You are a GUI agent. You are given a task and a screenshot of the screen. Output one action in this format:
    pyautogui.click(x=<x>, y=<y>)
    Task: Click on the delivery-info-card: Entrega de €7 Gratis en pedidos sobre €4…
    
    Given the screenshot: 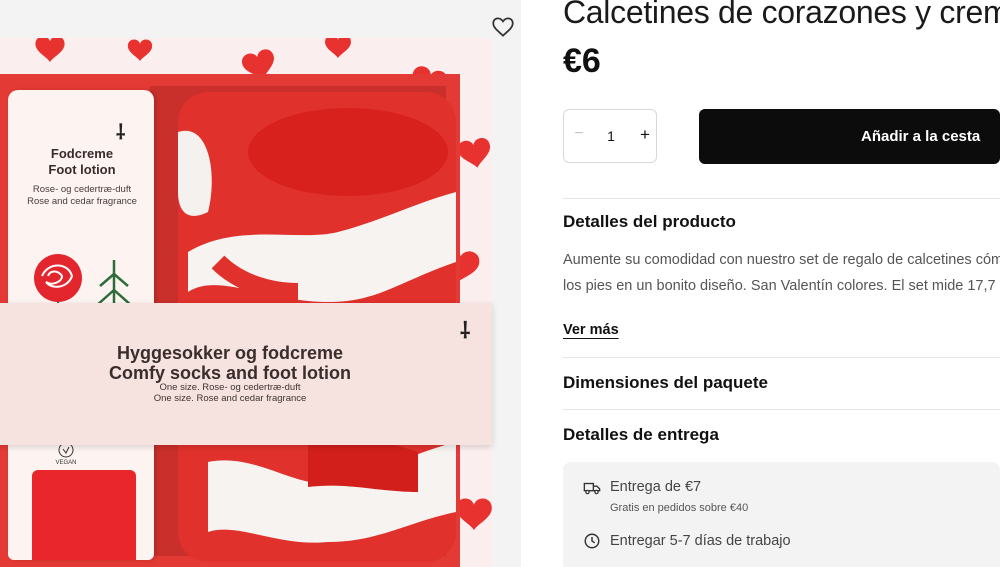 What is the action you would take?
    pyautogui.click(x=781, y=514)
    